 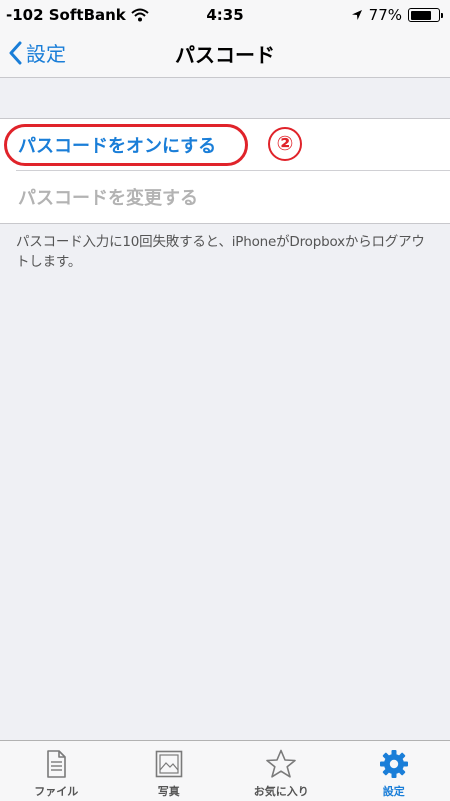 I want to click on status-right: 77%, so click(x=395, y=15).